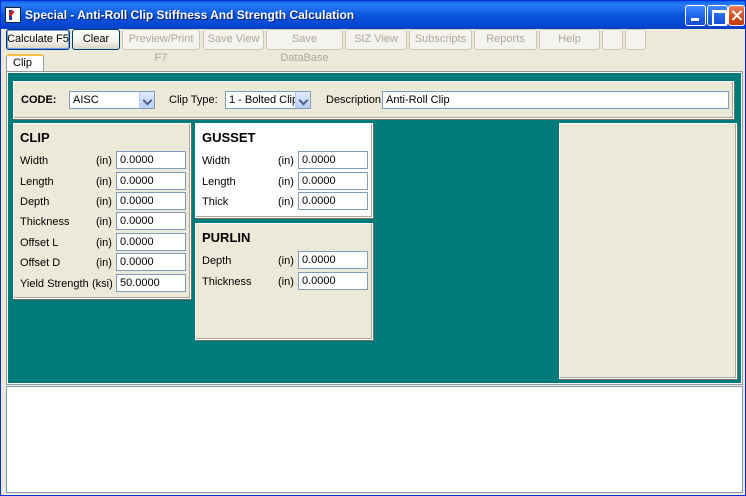 The image size is (746, 496). Describe the element at coordinates (104, 202) in the screenshot. I see `clip-depth-unit: (in)` at that location.